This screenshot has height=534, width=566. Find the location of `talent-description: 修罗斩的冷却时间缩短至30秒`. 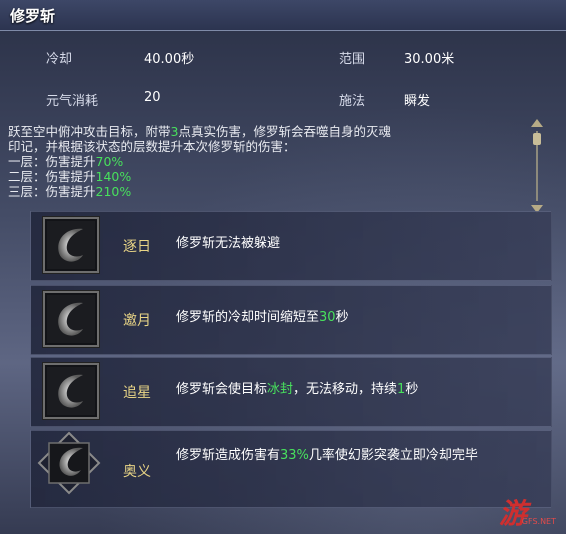

talent-description: 修罗斩的冷却时间缩短至30秒 is located at coordinates (262, 317).